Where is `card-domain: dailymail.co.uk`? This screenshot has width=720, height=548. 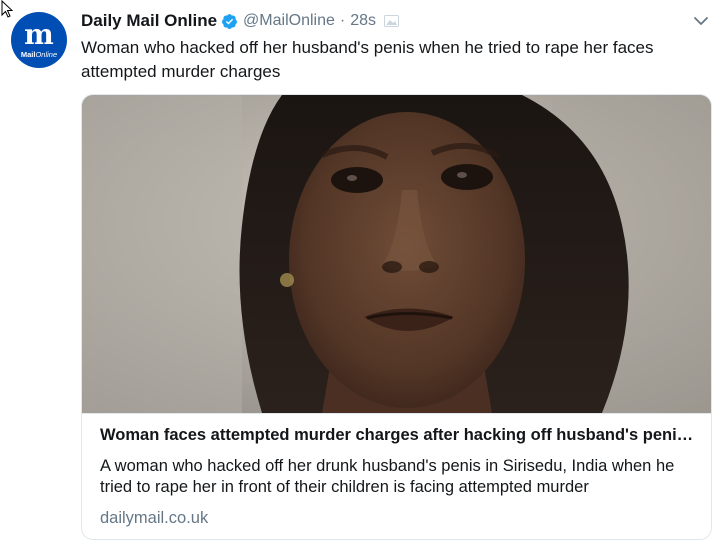 card-domain: dailymail.co.uk is located at coordinates (154, 518).